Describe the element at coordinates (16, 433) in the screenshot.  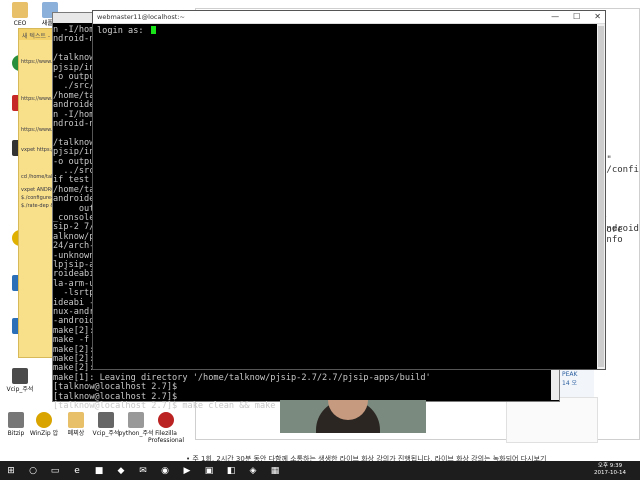
I see `desktop-icon-label: Bitzip` at that location.